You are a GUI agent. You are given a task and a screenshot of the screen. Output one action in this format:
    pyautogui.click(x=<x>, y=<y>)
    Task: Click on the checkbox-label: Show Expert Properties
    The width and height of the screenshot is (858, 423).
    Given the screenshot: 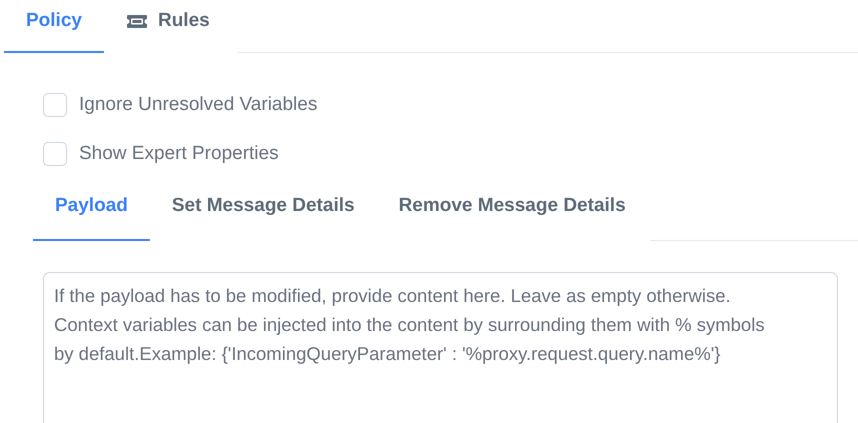 What is the action you would take?
    pyautogui.click(x=179, y=154)
    